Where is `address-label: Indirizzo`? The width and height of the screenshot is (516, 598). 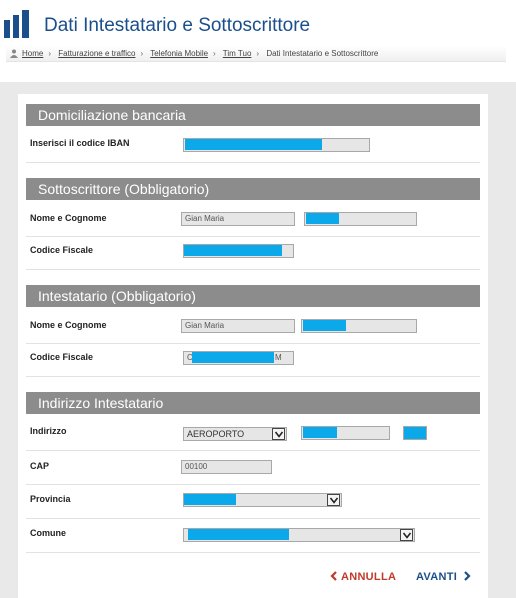 address-label: Indirizzo is located at coordinates (48, 431).